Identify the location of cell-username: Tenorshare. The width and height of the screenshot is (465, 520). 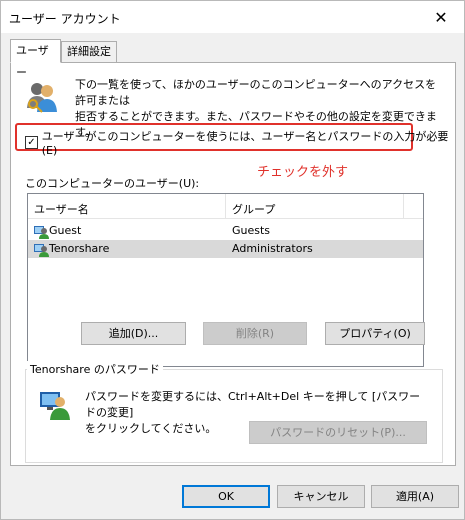
(79, 248).